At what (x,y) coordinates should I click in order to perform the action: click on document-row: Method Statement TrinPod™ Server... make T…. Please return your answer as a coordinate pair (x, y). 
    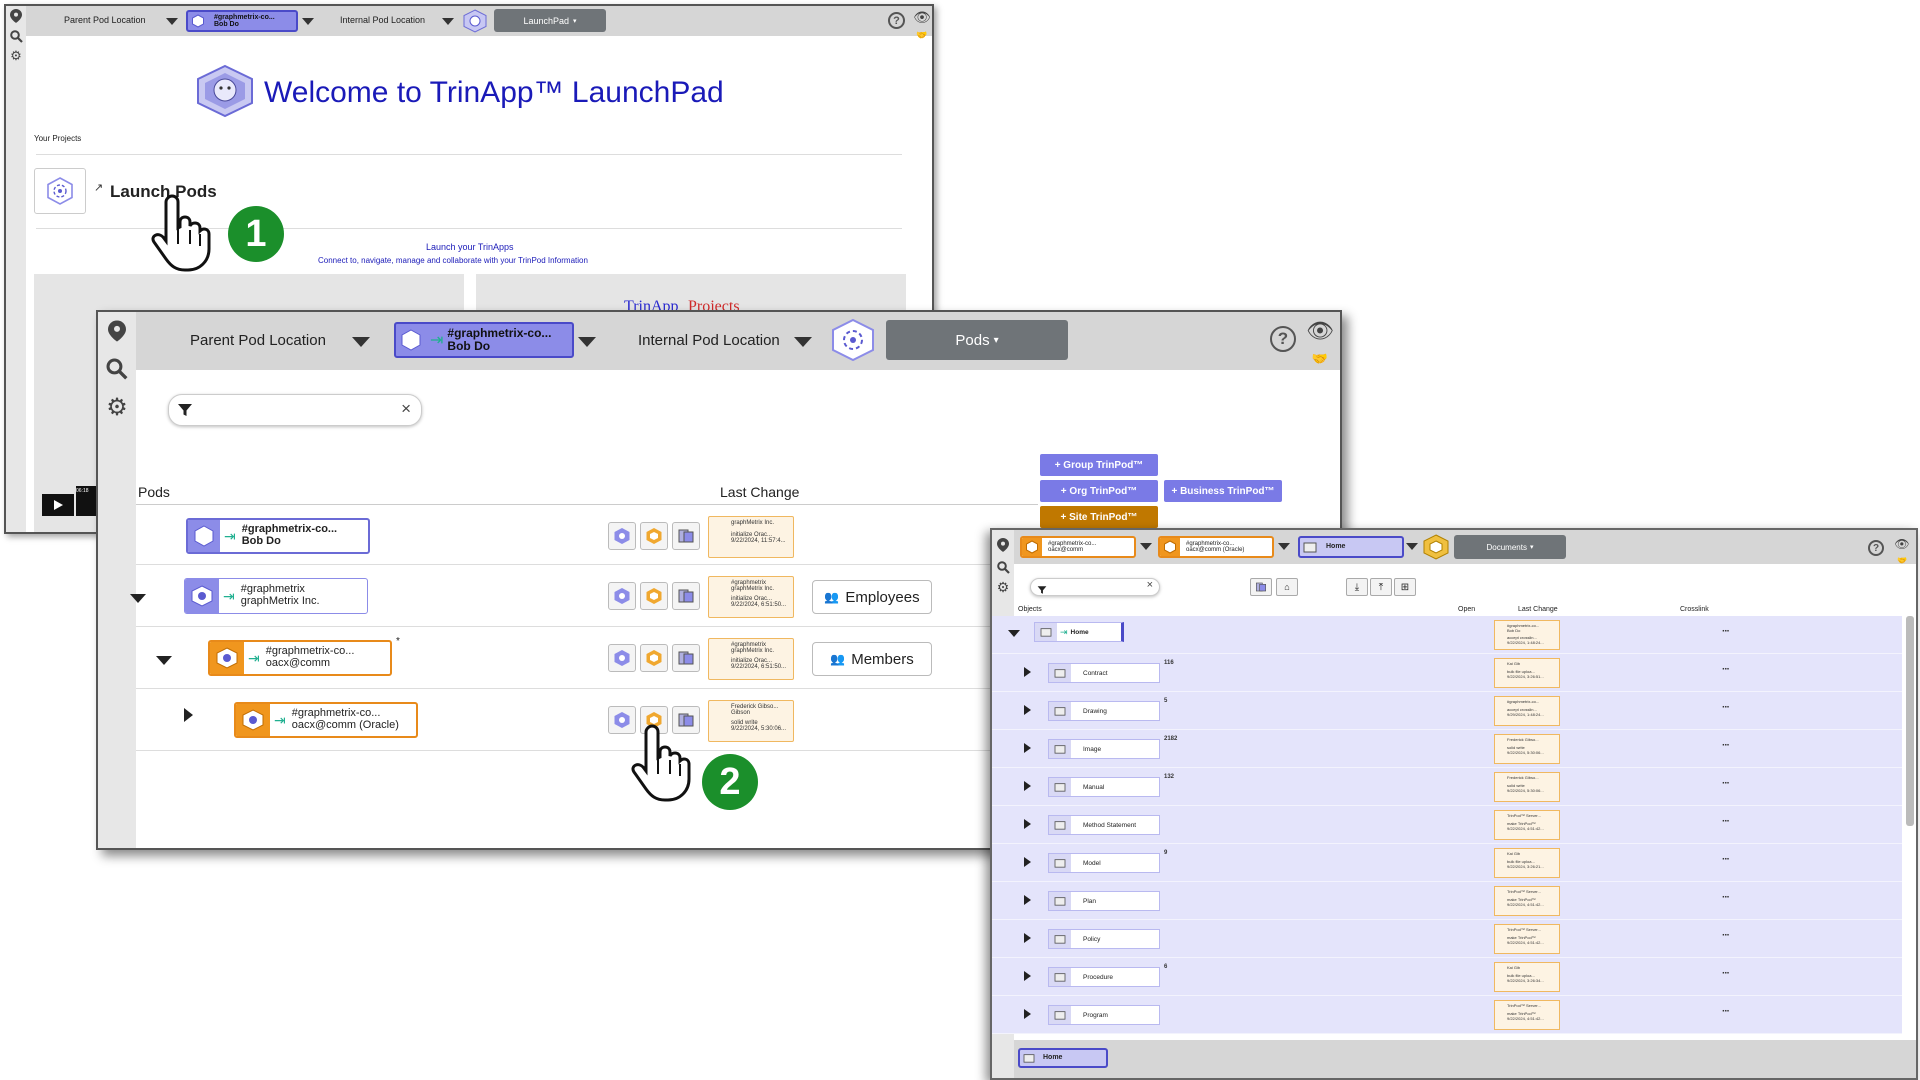
    Looking at the image, I should click on (1447, 825).